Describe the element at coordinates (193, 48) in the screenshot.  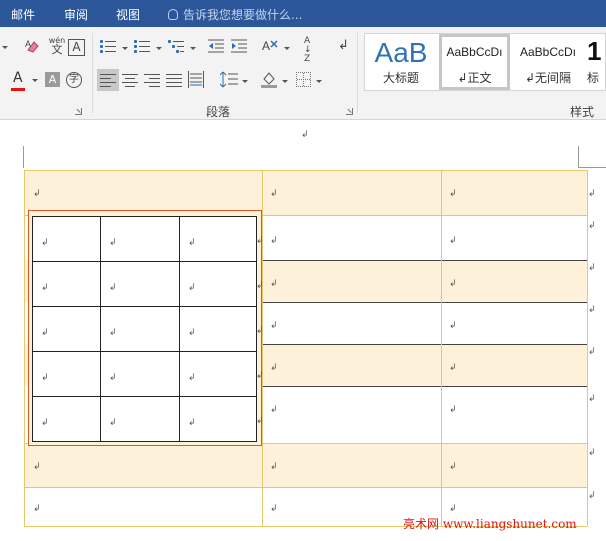
I see `multilevel-dropdown-arrow` at that location.